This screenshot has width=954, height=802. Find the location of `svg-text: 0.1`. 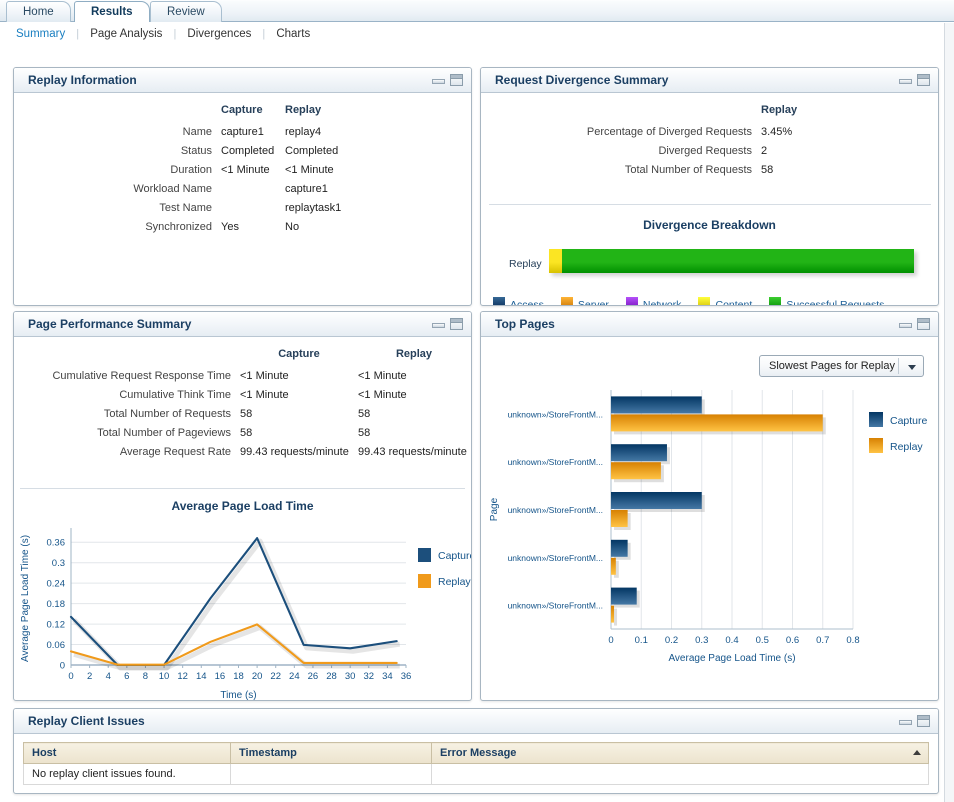

svg-text: 0.1 is located at coordinates (641, 640).